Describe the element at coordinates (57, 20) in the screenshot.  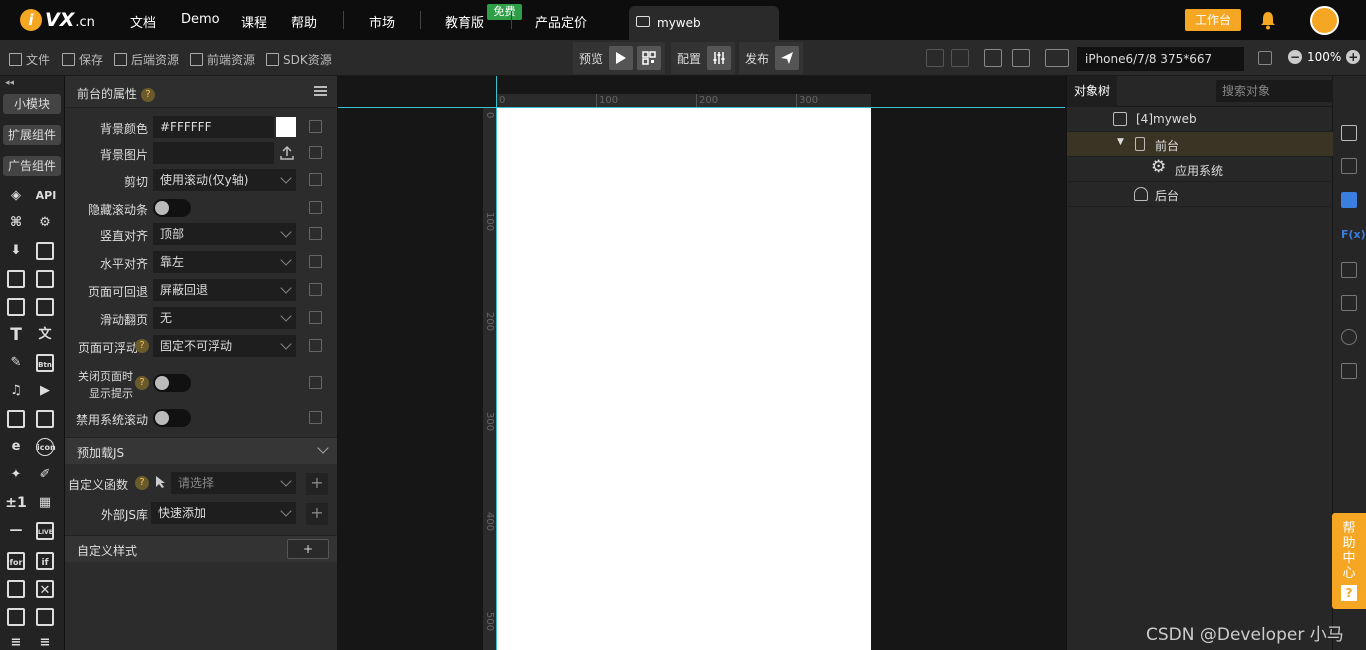
I see `ivx-logo: i VX .cn` at that location.